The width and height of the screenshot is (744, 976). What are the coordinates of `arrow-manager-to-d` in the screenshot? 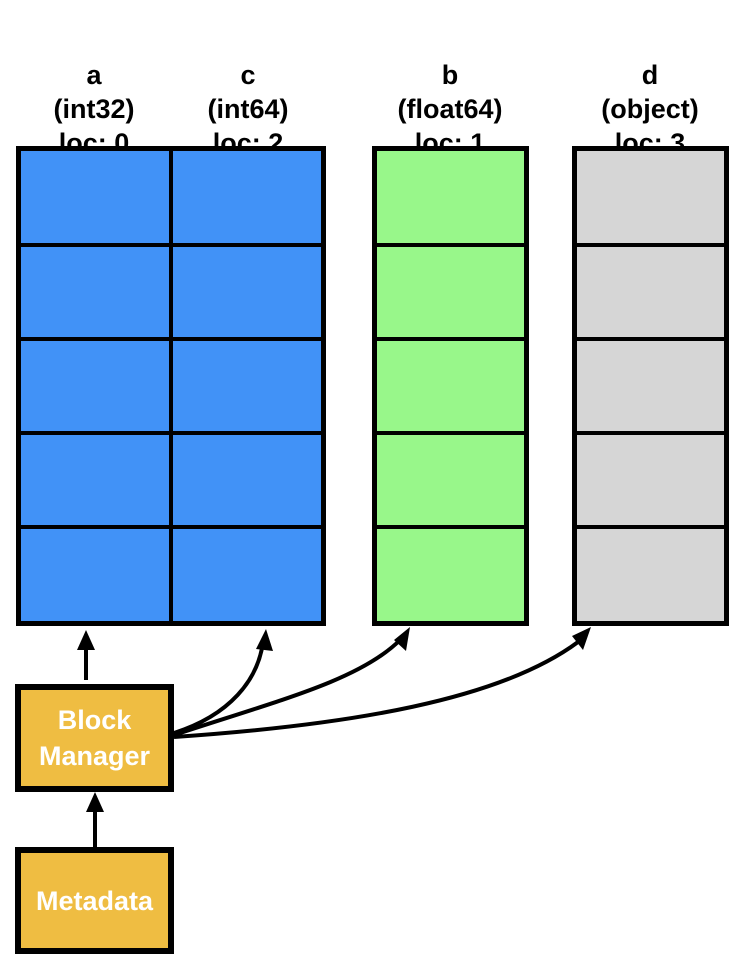 It's located at (376, 689).